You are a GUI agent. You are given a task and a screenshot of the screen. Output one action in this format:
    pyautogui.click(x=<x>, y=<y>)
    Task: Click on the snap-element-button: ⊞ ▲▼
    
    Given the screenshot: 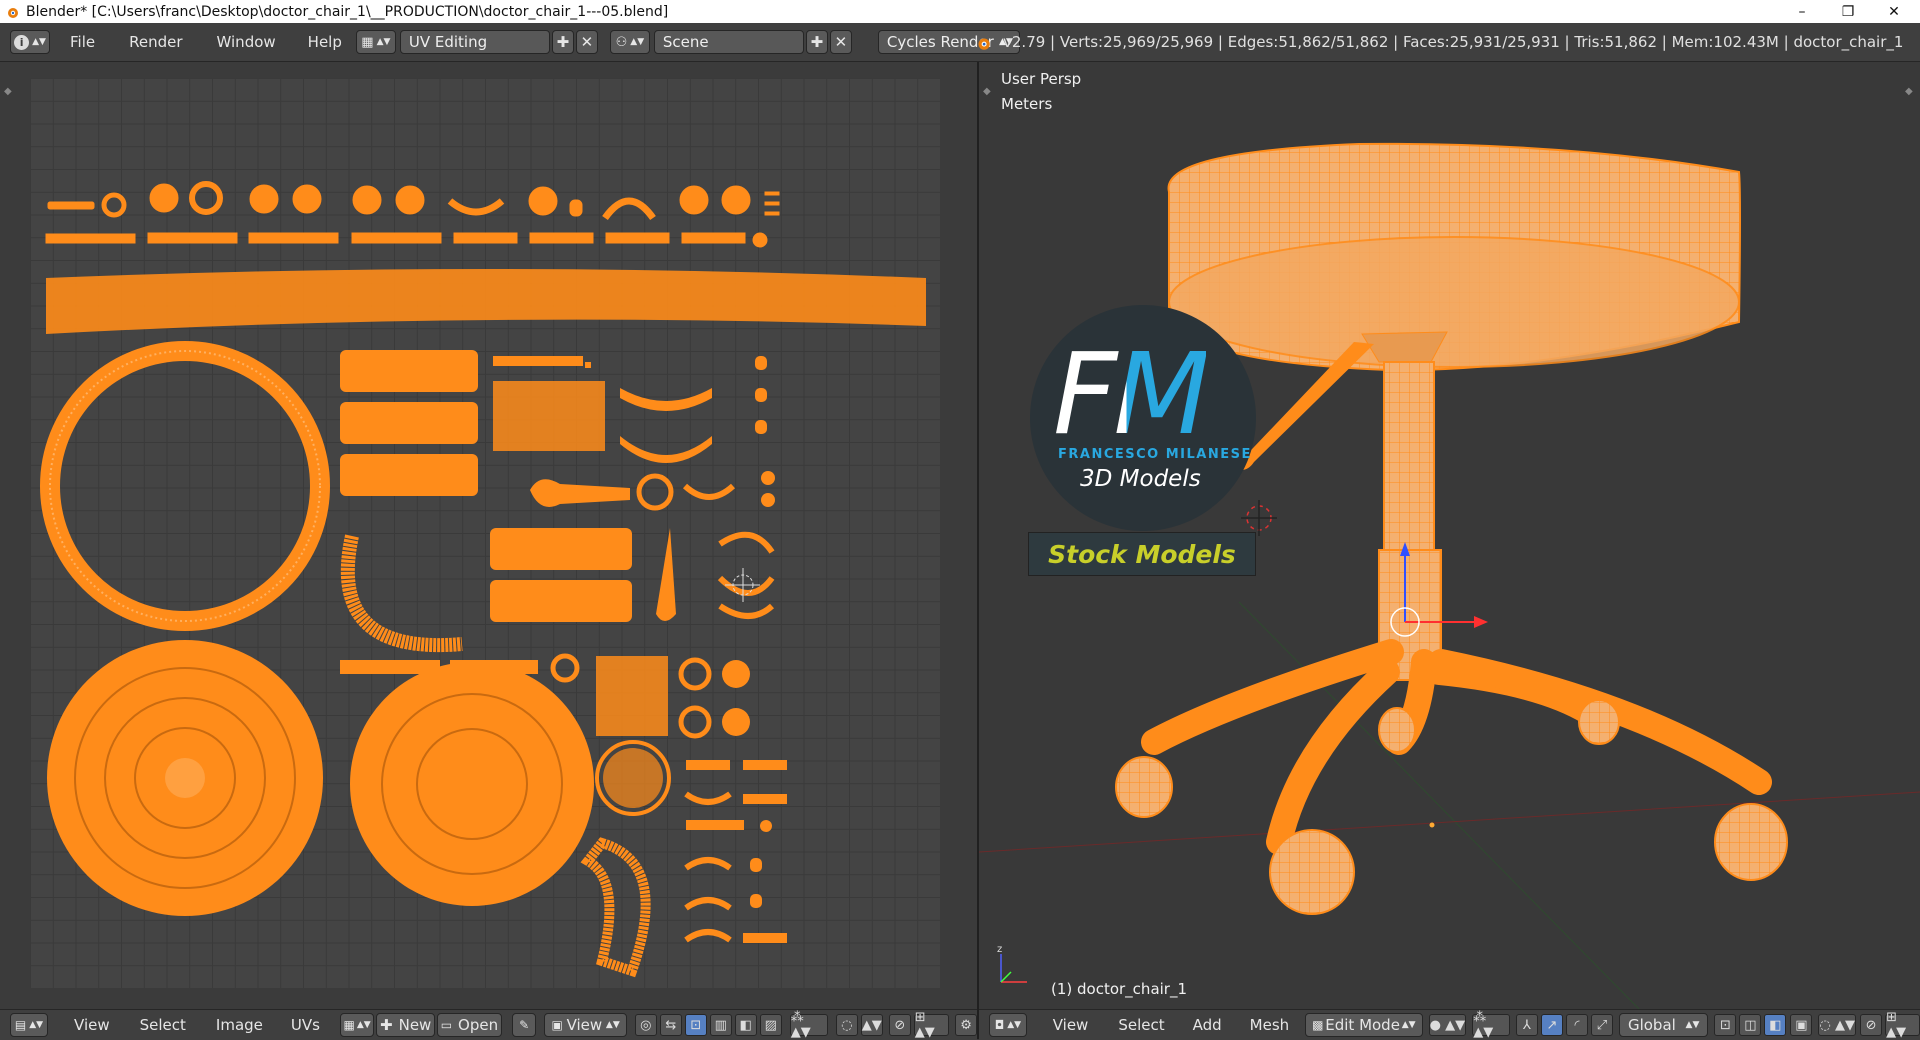 What is the action you would take?
    pyautogui.click(x=931, y=1025)
    